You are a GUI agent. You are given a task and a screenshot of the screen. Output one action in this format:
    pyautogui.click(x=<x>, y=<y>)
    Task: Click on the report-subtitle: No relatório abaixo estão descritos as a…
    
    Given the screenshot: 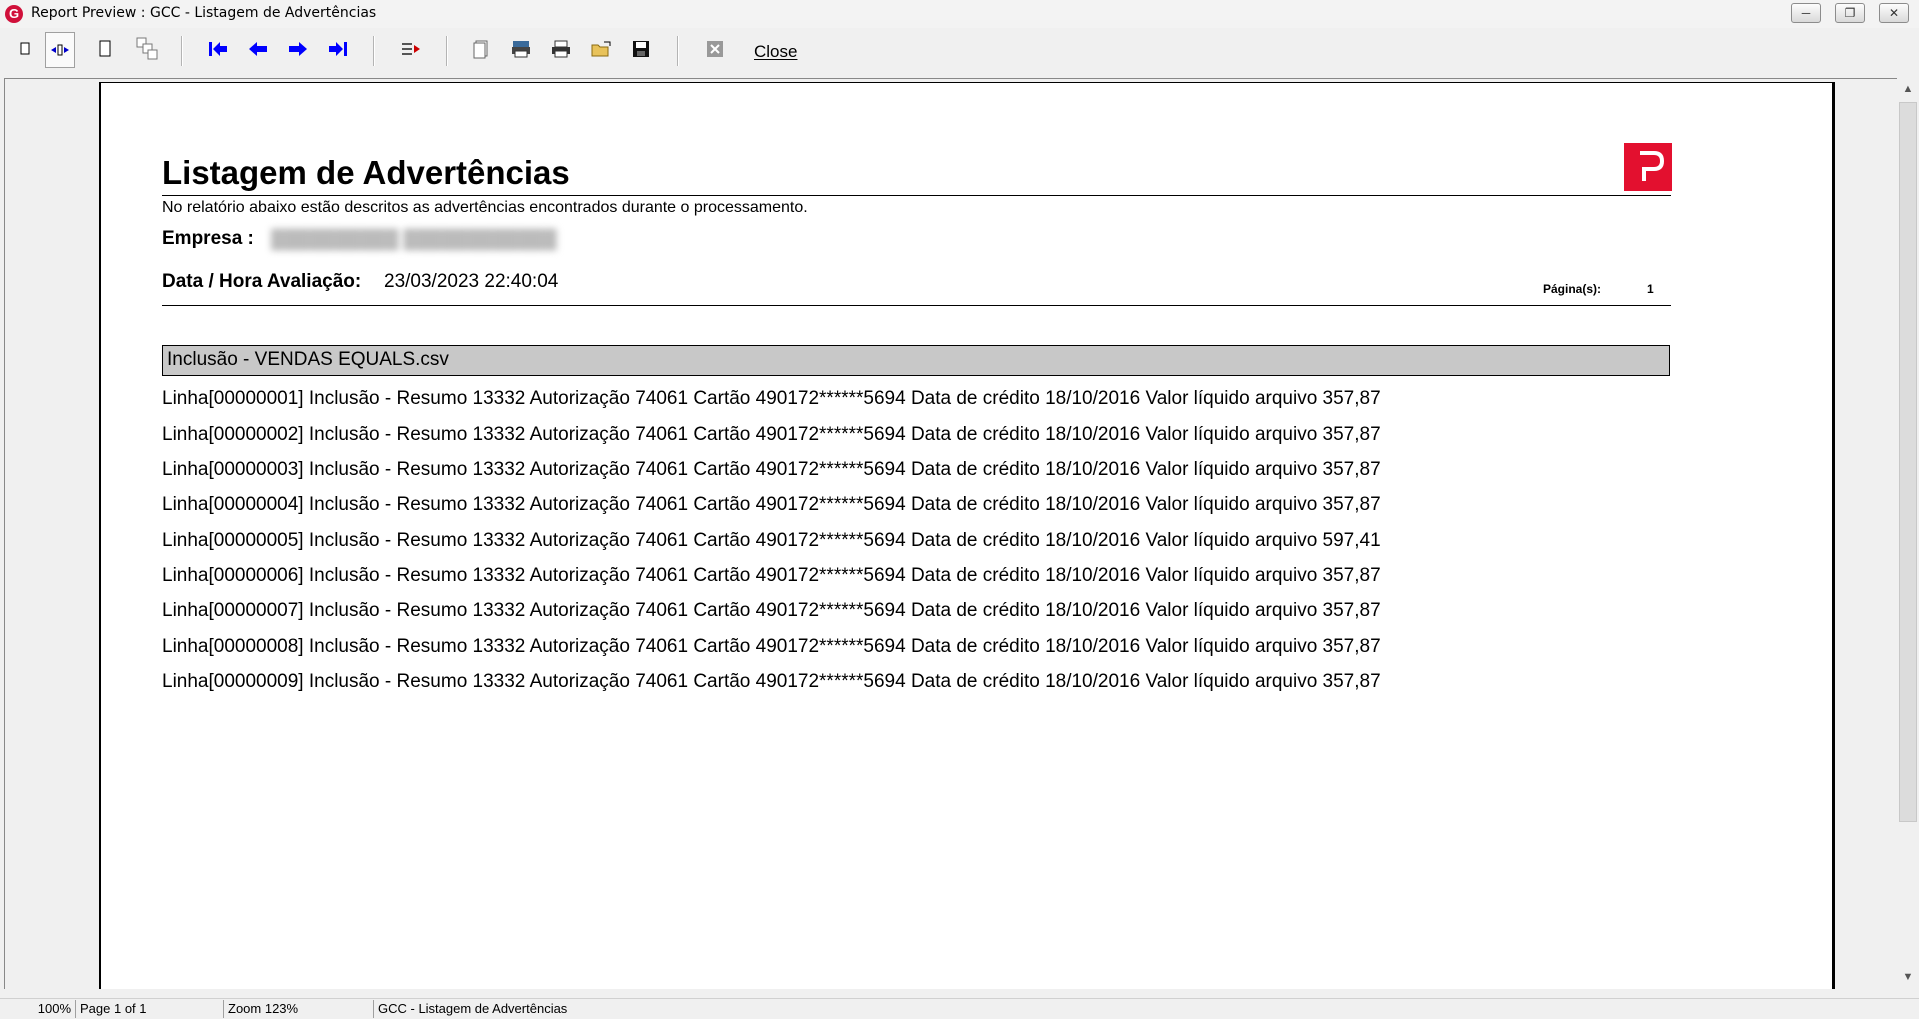 What is the action you would take?
    pyautogui.click(x=485, y=207)
    